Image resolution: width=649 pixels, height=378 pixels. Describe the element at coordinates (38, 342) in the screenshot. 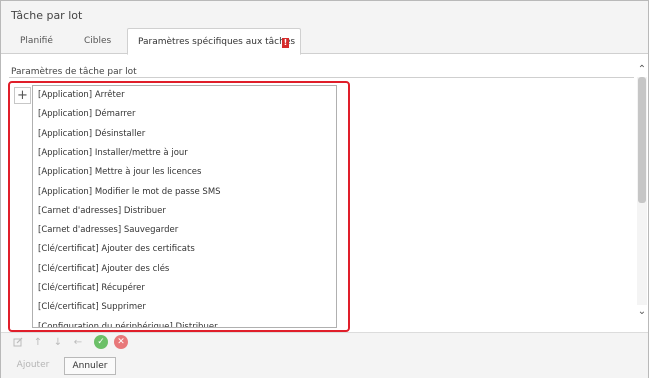

I see `arrow-up-icon: ↑` at that location.